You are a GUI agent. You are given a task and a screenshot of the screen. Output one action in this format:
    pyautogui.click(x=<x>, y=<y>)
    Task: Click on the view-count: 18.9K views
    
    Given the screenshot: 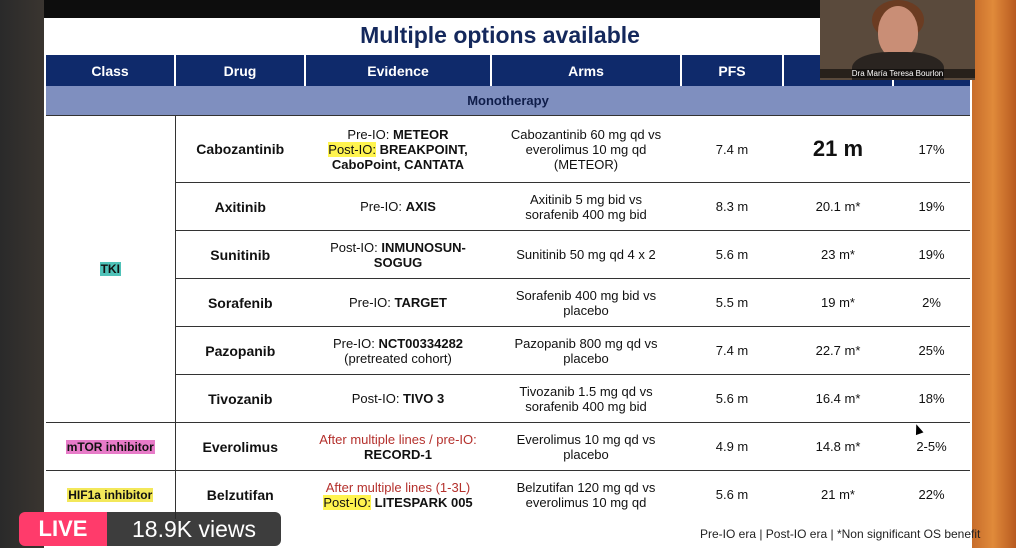 What is the action you would take?
    pyautogui.click(x=194, y=529)
    